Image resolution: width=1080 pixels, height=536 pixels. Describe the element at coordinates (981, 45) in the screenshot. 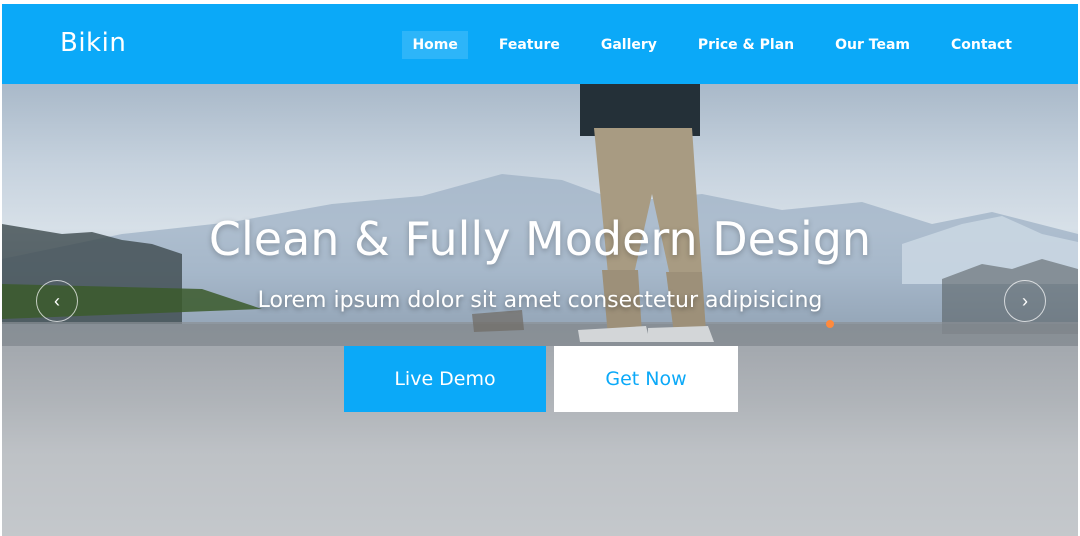

I see `nav-item-contact: Contact` at that location.